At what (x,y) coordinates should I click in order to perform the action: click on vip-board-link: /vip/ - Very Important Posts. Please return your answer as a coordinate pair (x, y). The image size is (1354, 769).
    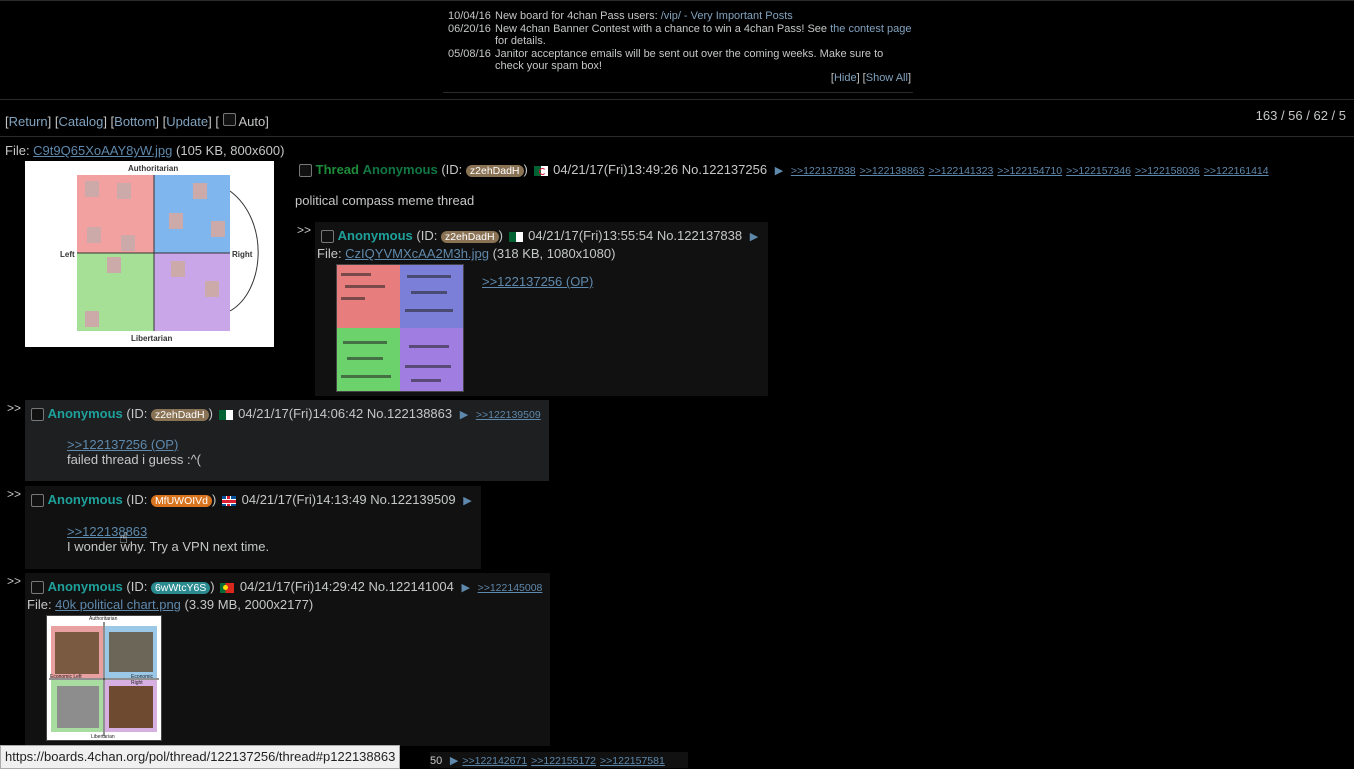
    Looking at the image, I should click on (727, 16).